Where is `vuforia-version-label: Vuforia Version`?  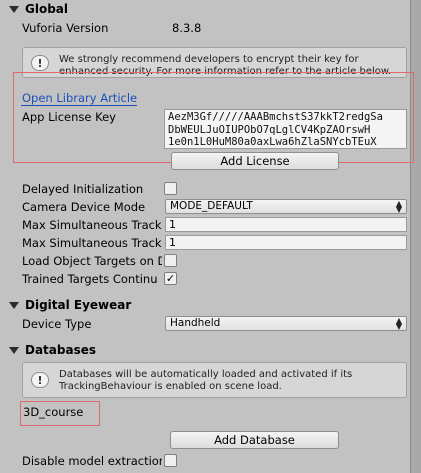
vuforia-version-label: Vuforia Version is located at coordinates (65, 28).